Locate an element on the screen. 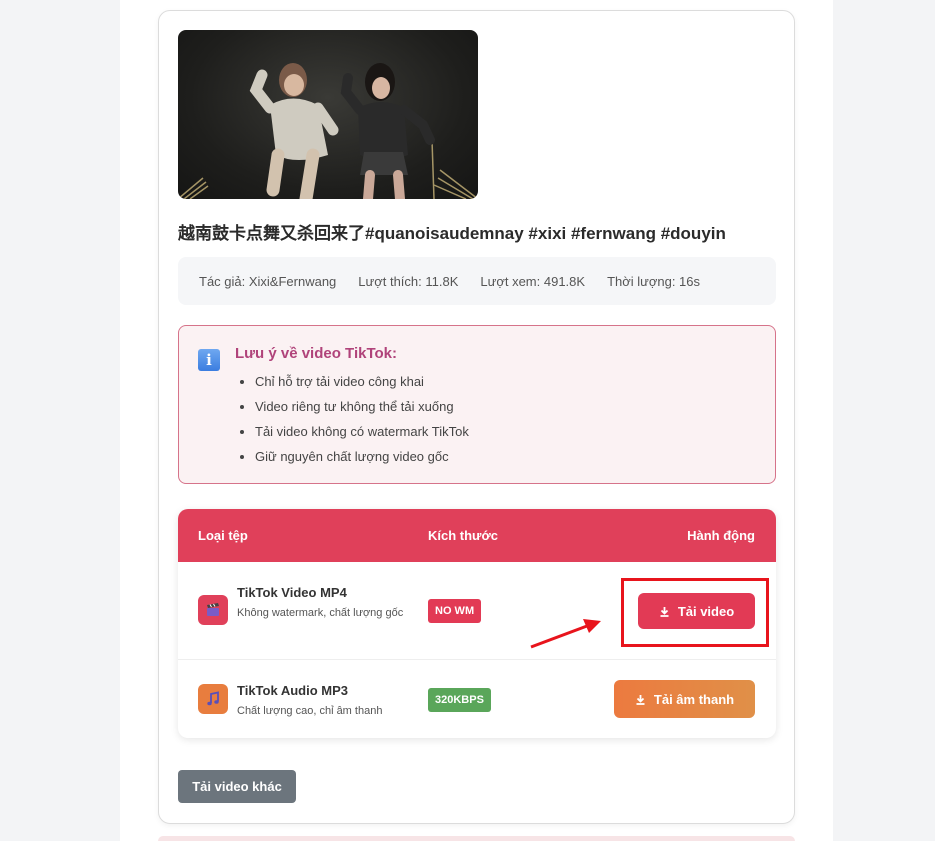 This screenshot has width=935, height=841. video-thumbnail is located at coordinates (328, 114).